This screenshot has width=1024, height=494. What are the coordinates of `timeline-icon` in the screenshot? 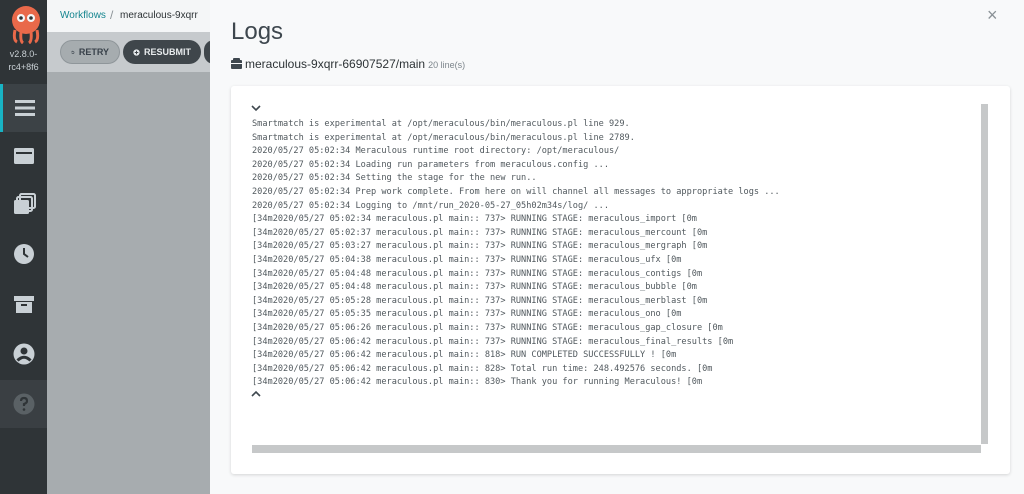 It's located at (25, 108).